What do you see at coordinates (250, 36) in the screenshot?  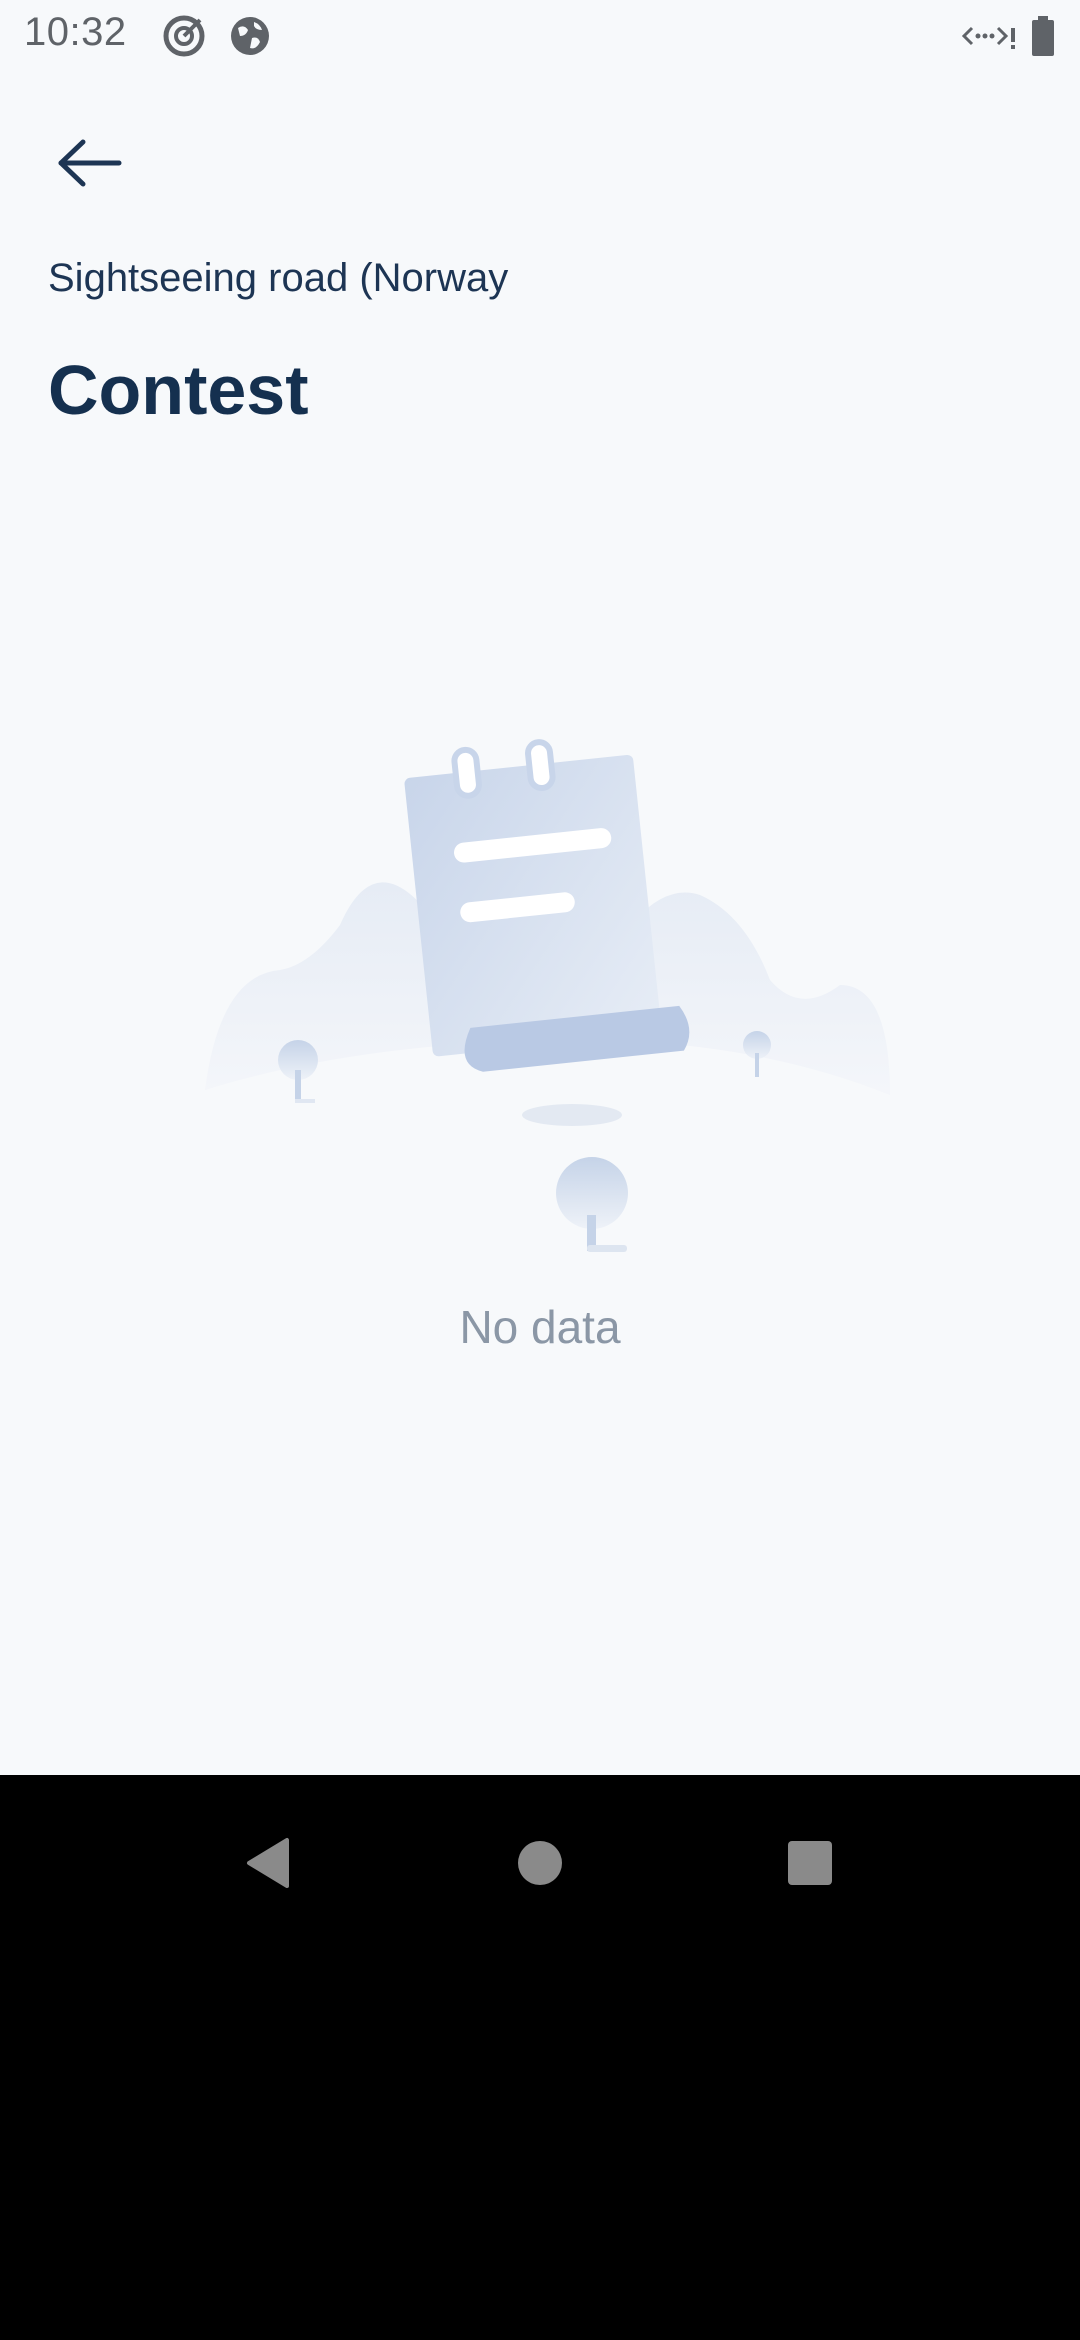 I see `globe-icon` at bounding box center [250, 36].